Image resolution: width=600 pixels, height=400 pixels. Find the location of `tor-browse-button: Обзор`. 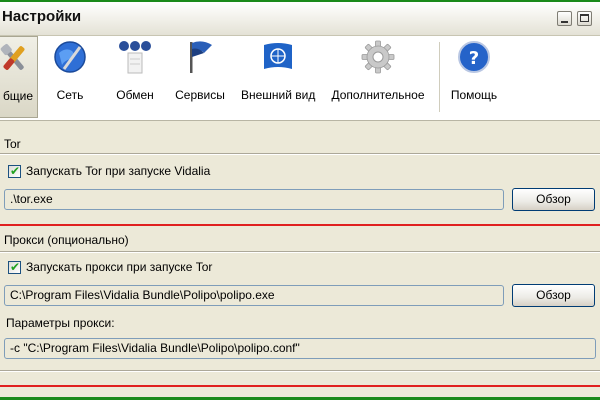

tor-browse-button: Обзор is located at coordinates (553, 199).